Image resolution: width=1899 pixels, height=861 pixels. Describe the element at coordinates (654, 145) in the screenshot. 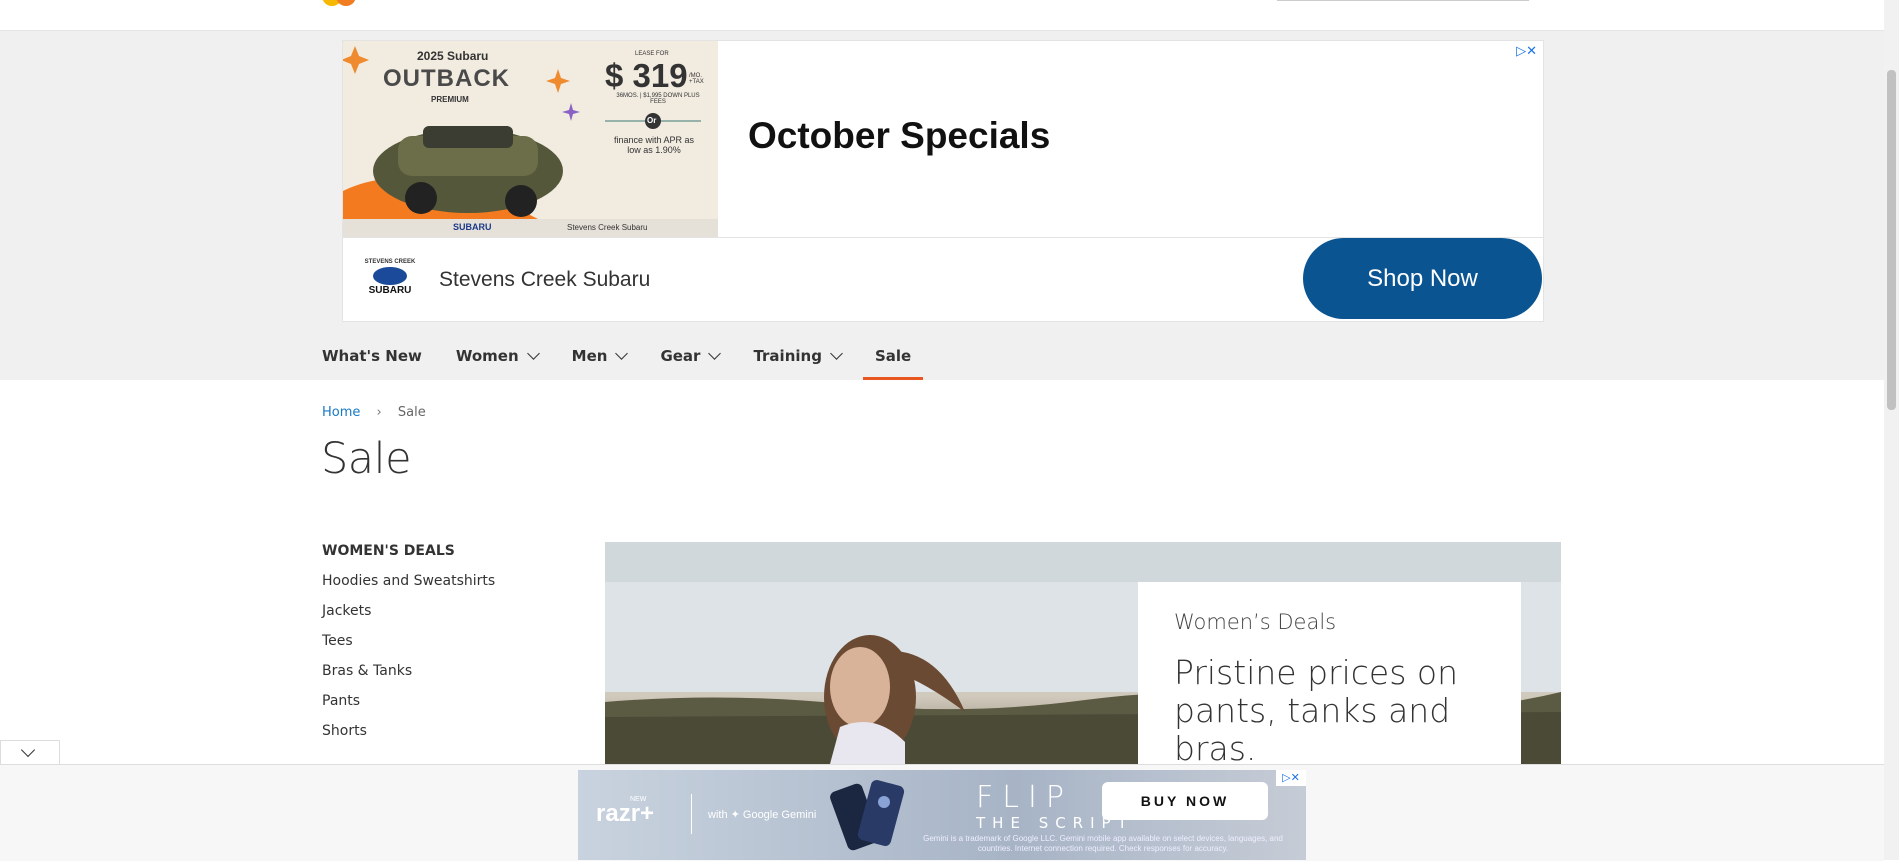

I see `ad-finance: finance with APR as low as 1.90%` at that location.